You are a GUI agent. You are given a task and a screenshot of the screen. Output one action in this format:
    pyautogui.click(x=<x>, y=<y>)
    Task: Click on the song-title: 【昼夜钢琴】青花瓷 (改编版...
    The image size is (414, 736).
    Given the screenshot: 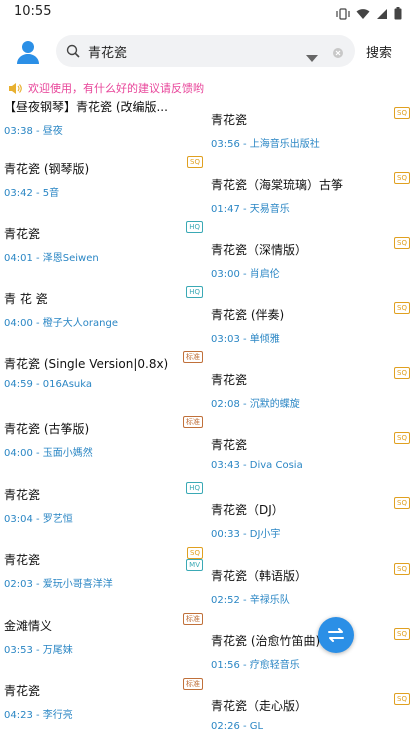 What is the action you would take?
    pyautogui.click(x=86, y=107)
    